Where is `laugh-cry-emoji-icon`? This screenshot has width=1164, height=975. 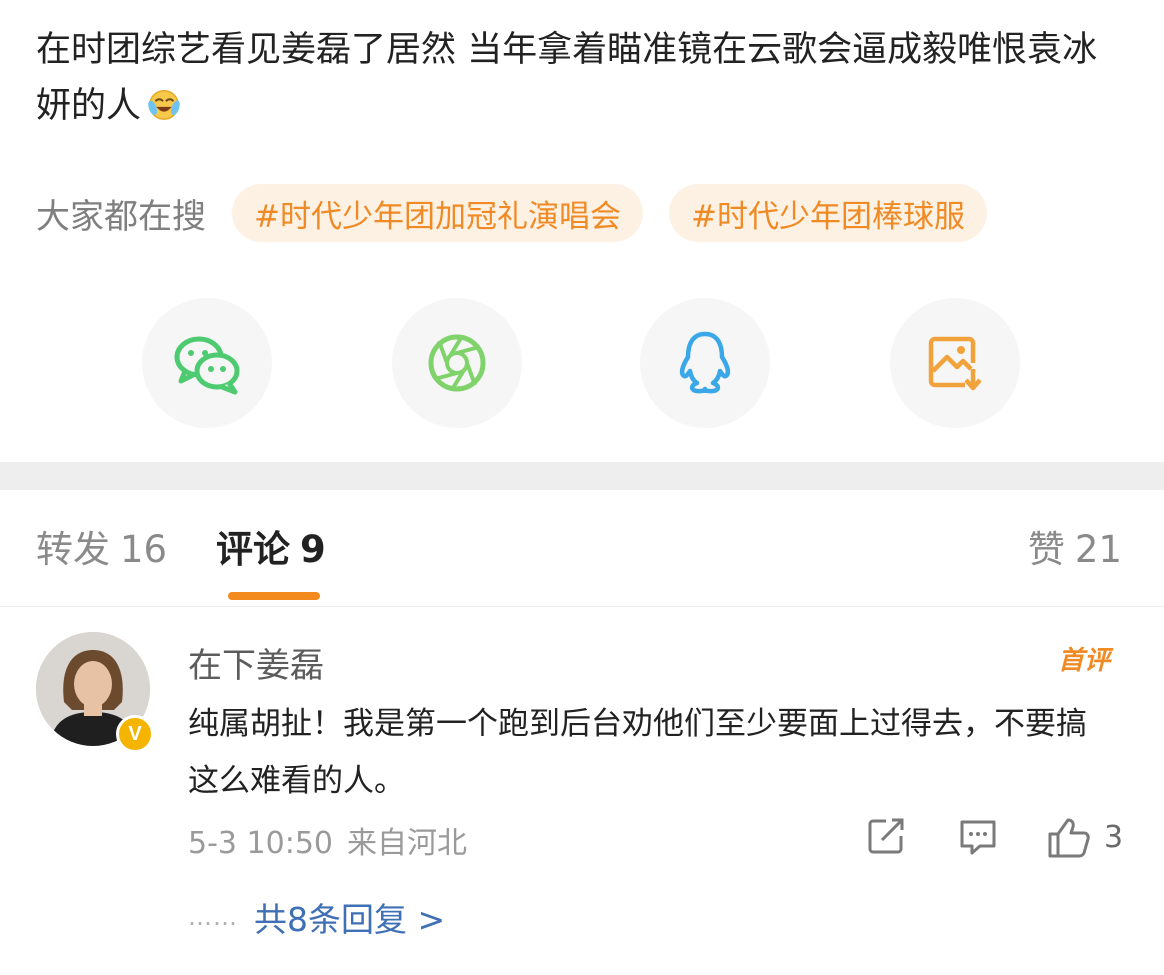
laugh-cry-emoji-icon is located at coordinates (164, 104).